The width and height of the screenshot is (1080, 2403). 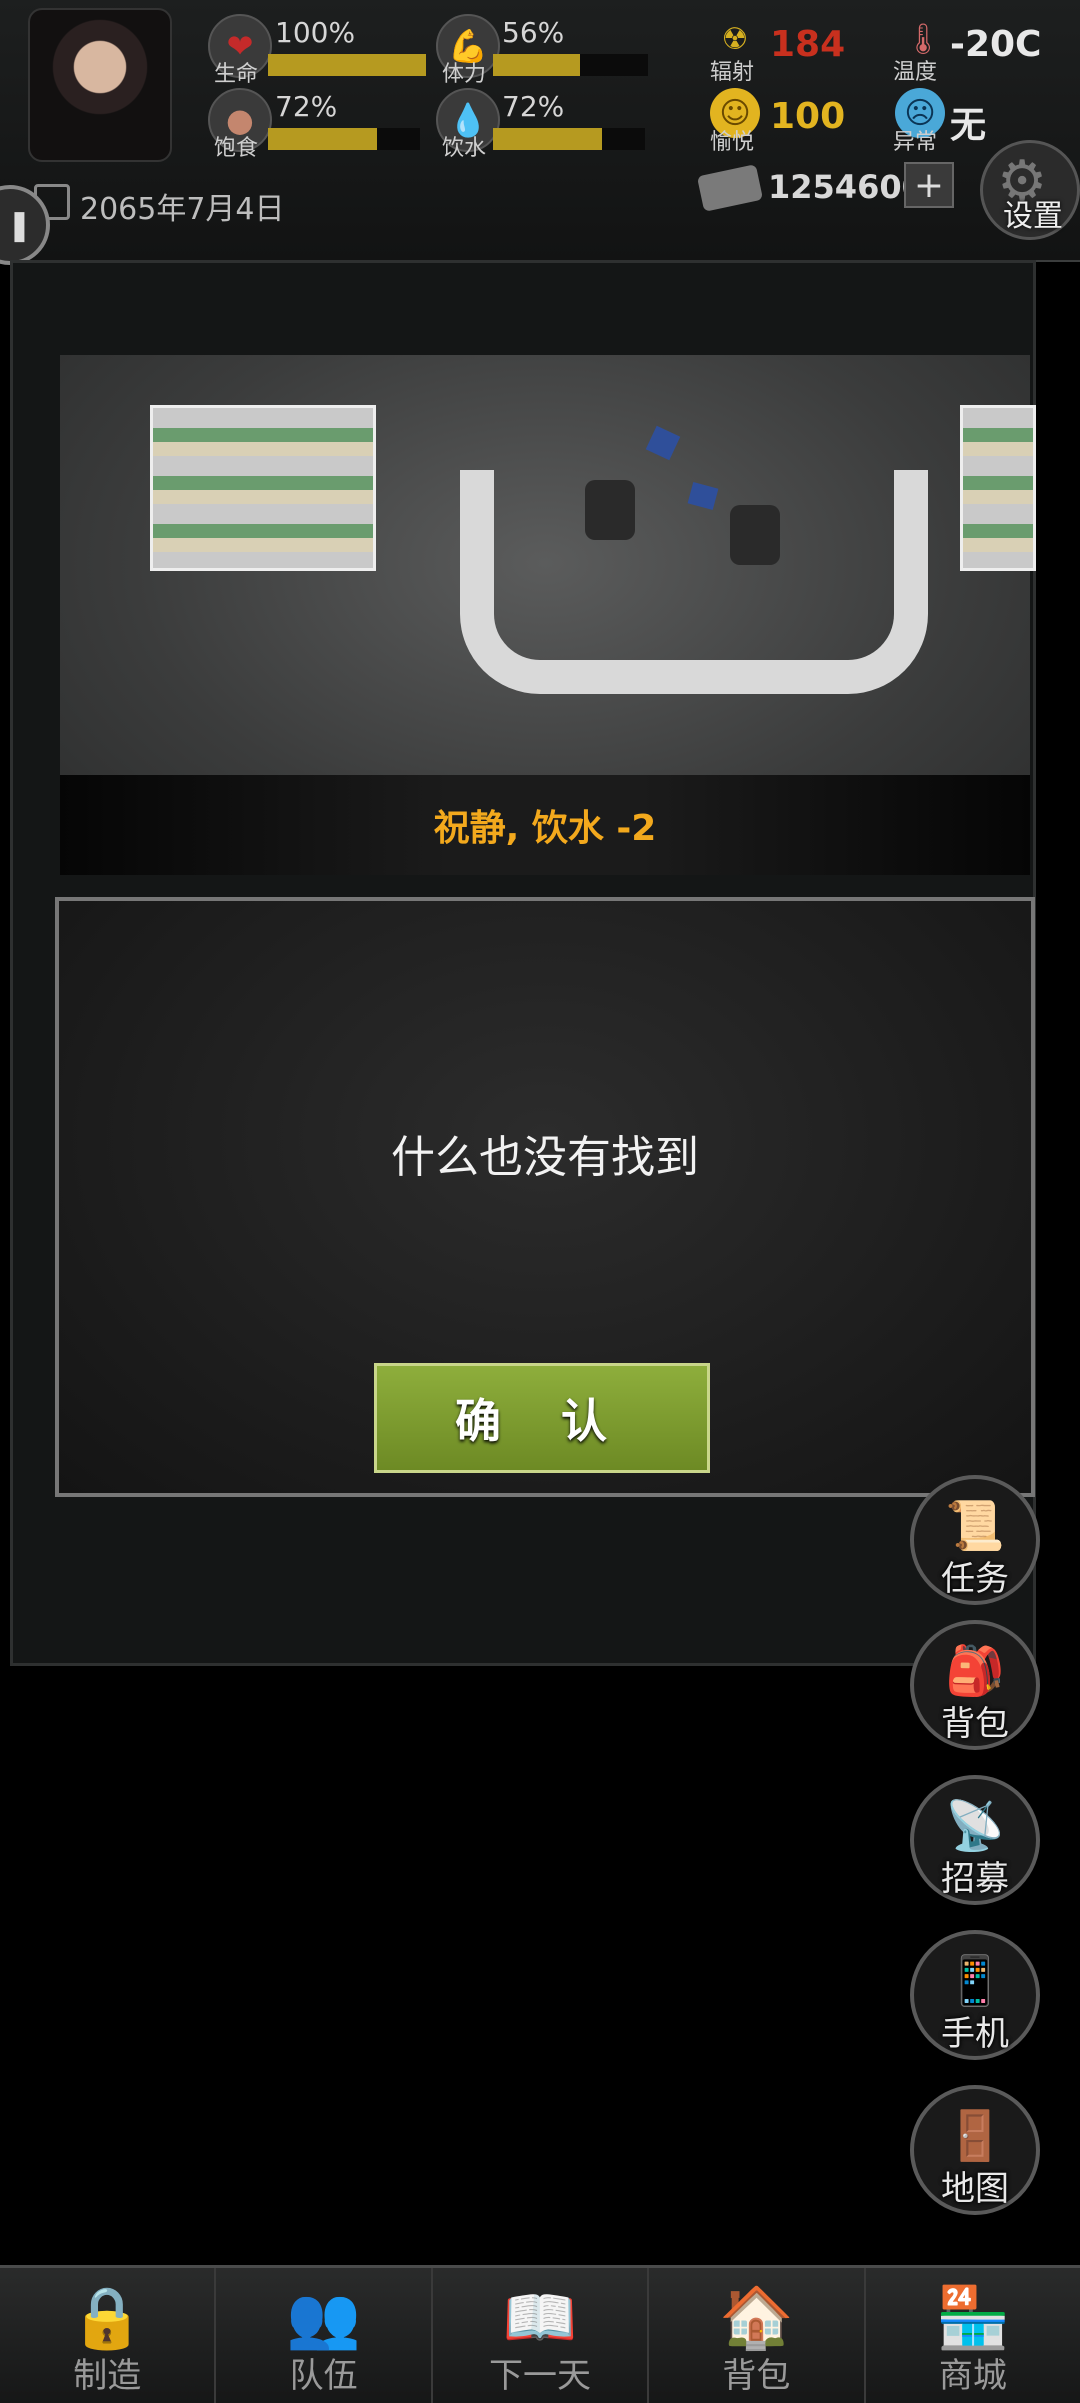 I want to click on confirm-button: 确 认, so click(x=542, y=1418).